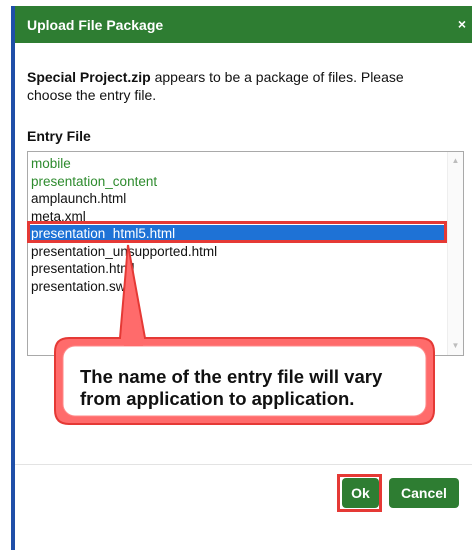 The height and width of the screenshot is (550, 472). Describe the element at coordinates (237, 182) in the screenshot. I see `list-item-folder: presentation_content` at that location.